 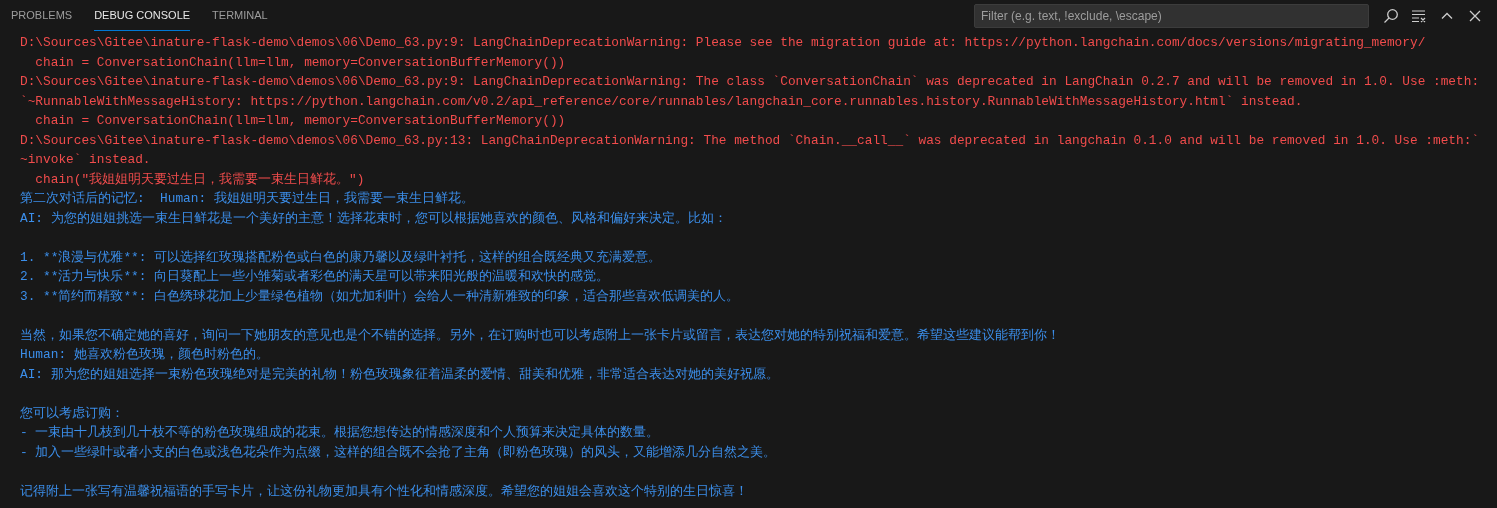 I want to click on output-line: 3. **简约而精致**: 白色绣球花加上少量绿色植物（如尤加利叶）会给人一种清新雅致的印象，适合那些喜欢低调美的人。, so click(x=380, y=296).